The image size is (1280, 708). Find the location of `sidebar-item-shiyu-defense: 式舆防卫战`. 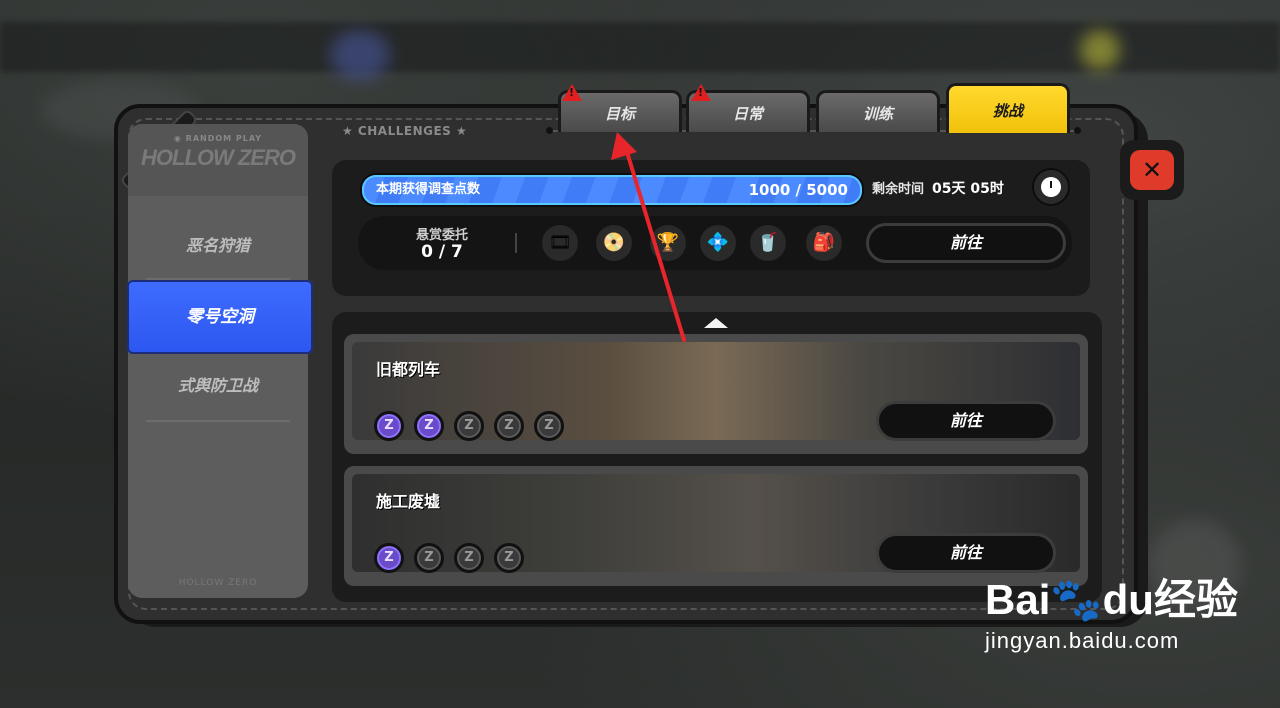

sidebar-item-shiyu-defense: 式舆防卫战 is located at coordinates (218, 386).